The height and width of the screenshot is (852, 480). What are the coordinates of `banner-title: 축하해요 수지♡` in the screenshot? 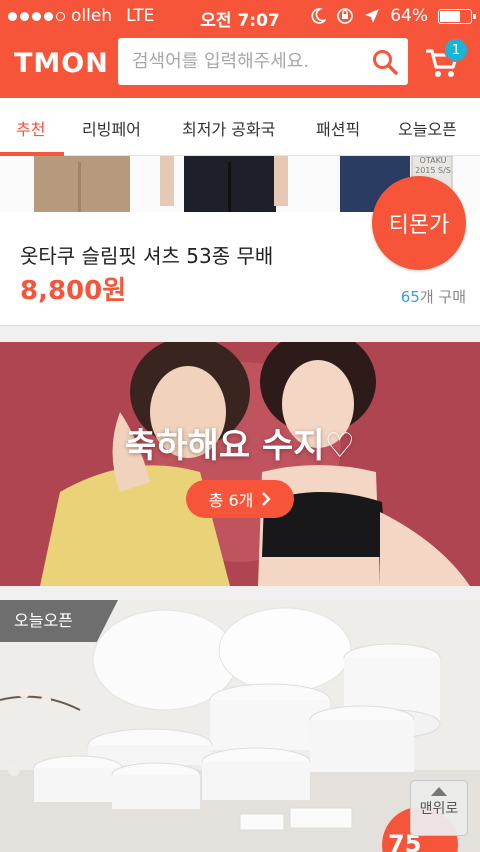 It's located at (240, 446).